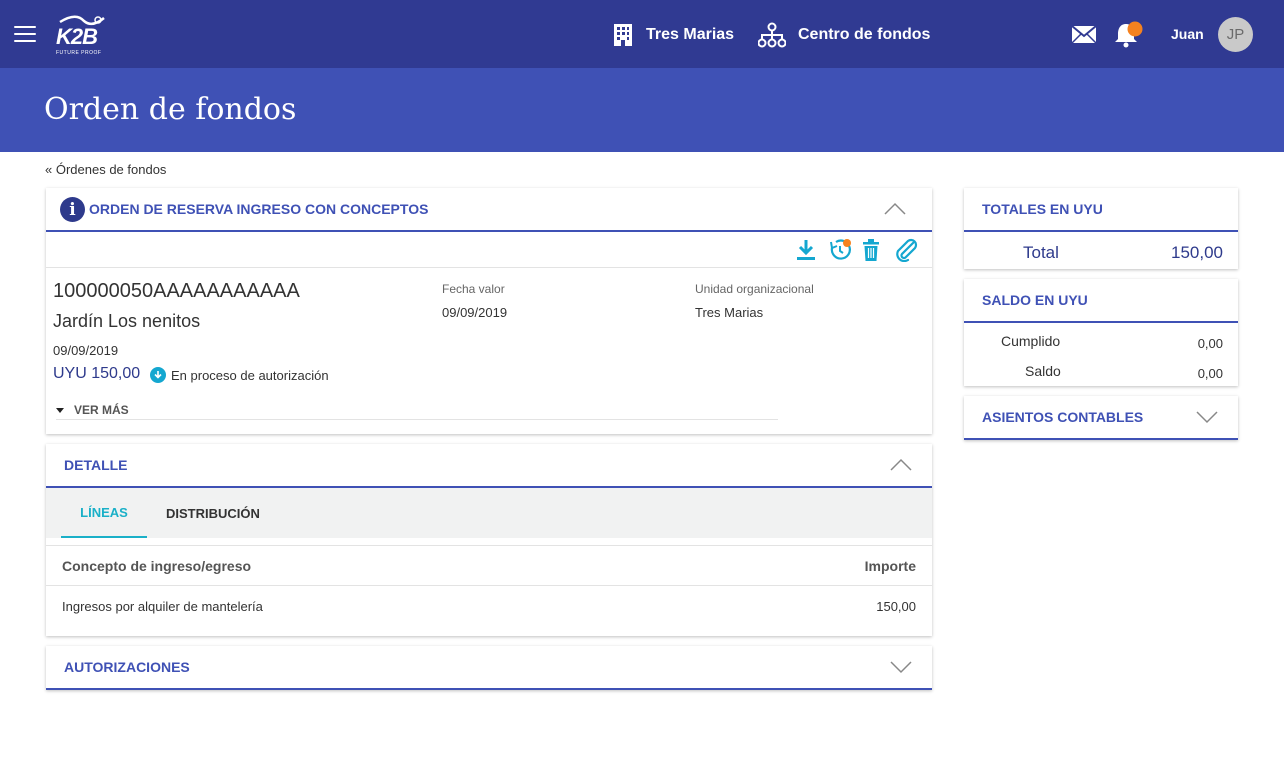  I want to click on autorizaciones-card: AUTORIZACIONES, so click(489, 668).